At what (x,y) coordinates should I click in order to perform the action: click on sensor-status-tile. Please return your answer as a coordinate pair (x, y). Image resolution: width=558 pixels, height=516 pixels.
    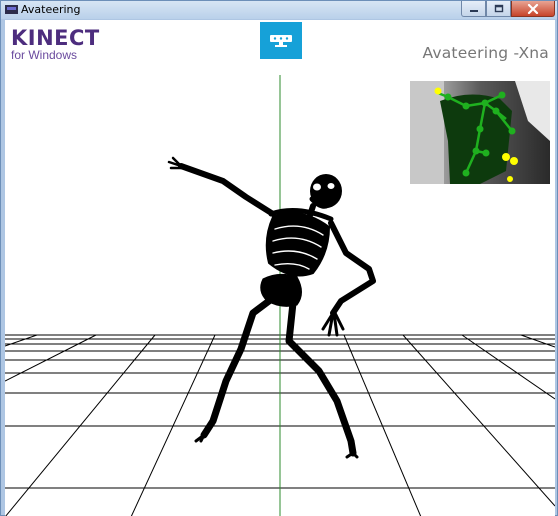
    Looking at the image, I should click on (281, 40).